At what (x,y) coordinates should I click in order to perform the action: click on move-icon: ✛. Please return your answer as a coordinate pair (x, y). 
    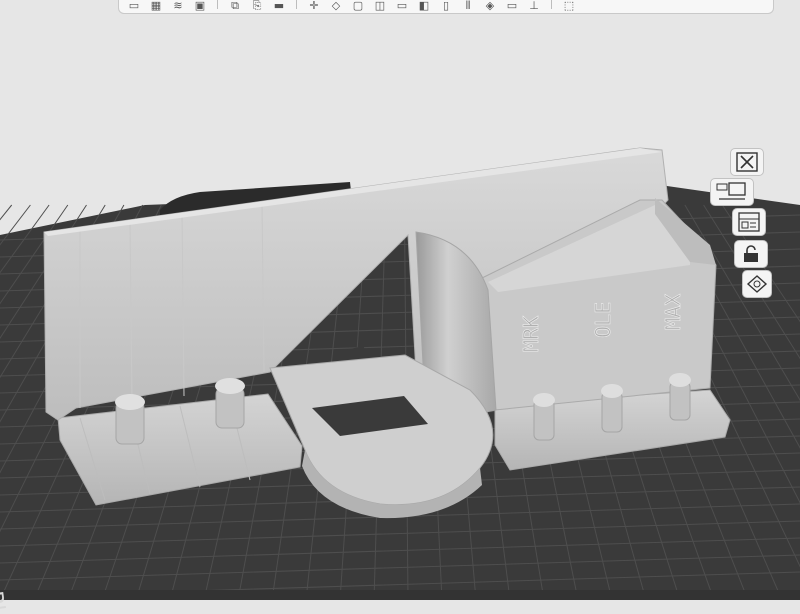
    Looking at the image, I should click on (314, 5).